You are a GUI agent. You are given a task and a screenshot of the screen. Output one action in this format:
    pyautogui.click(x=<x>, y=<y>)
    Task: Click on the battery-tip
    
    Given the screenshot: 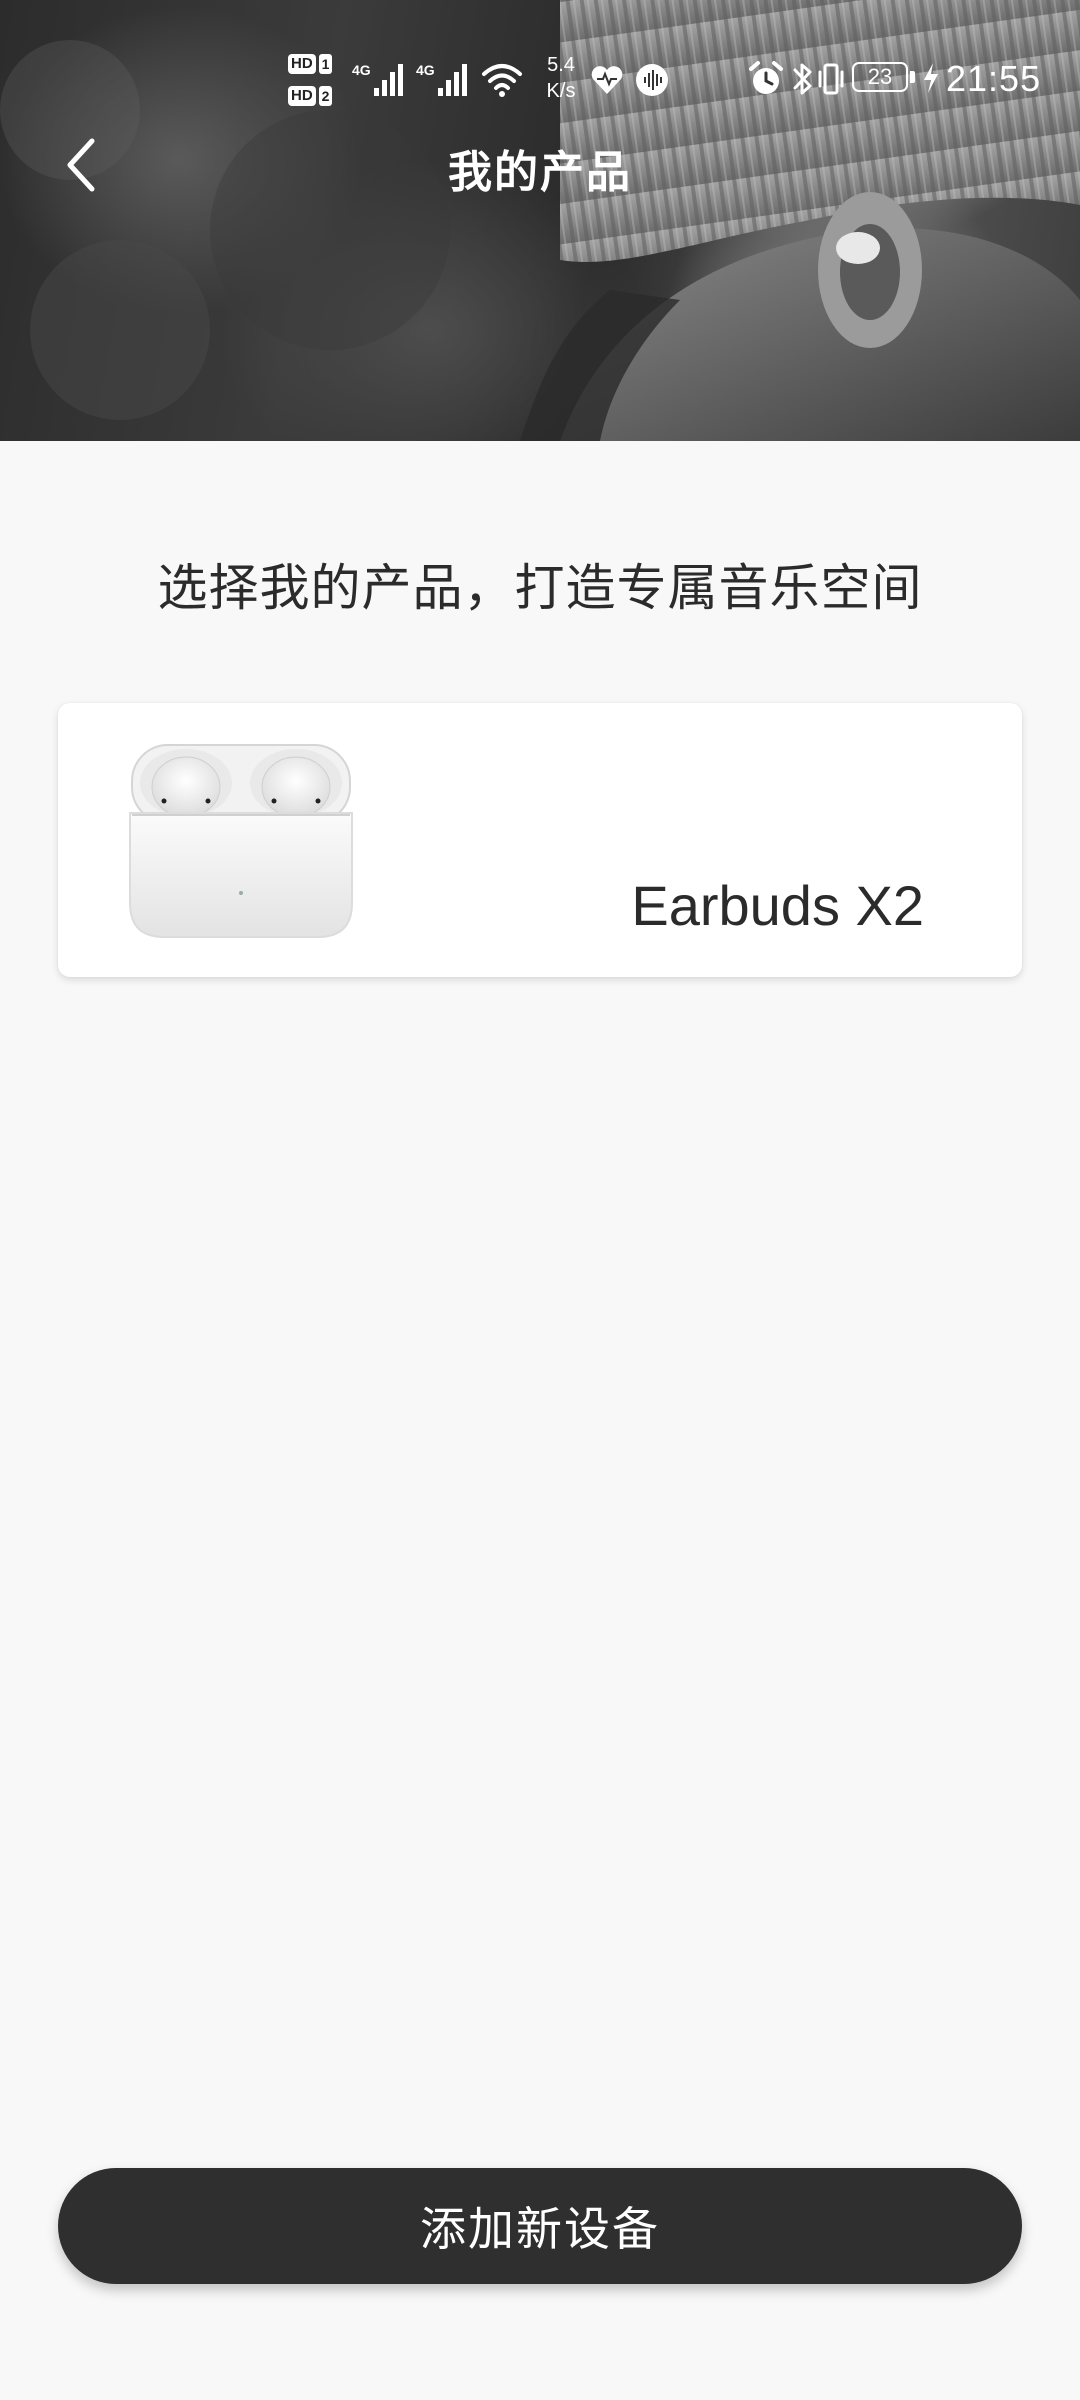 What is the action you would take?
    pyautogui.click(x=912, y=77)
    